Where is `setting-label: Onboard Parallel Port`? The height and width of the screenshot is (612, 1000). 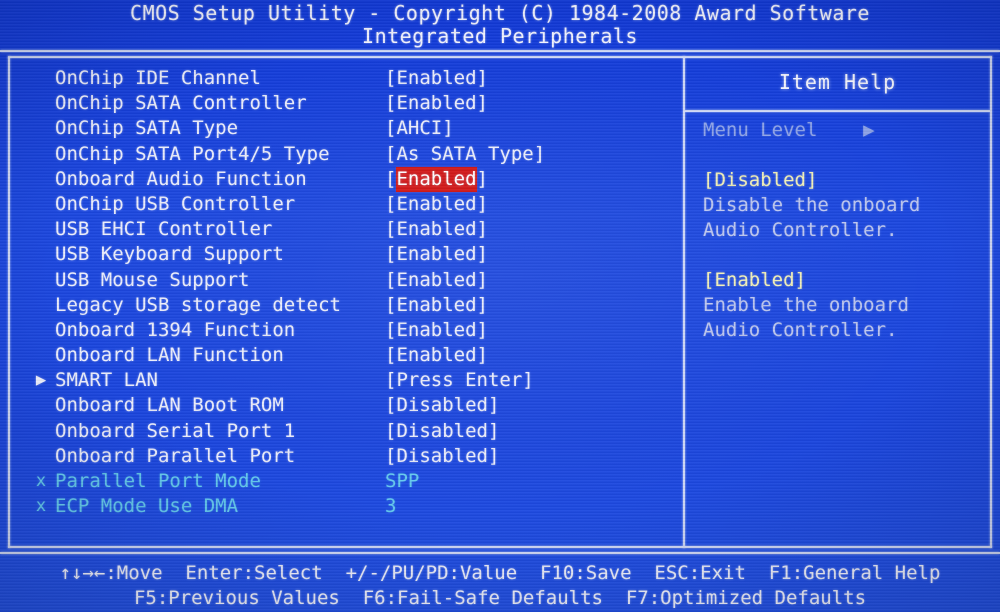
setting-label: Onboard Parallel Port is located at coordinates (175, 455).